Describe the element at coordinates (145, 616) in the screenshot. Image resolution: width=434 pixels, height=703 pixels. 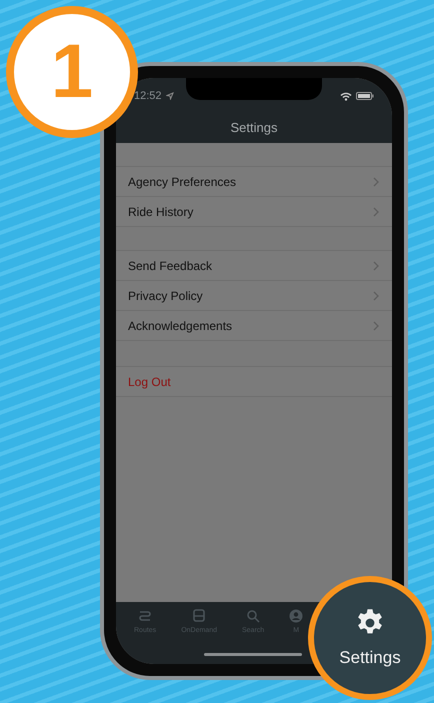
I see `route-icon` at that location.